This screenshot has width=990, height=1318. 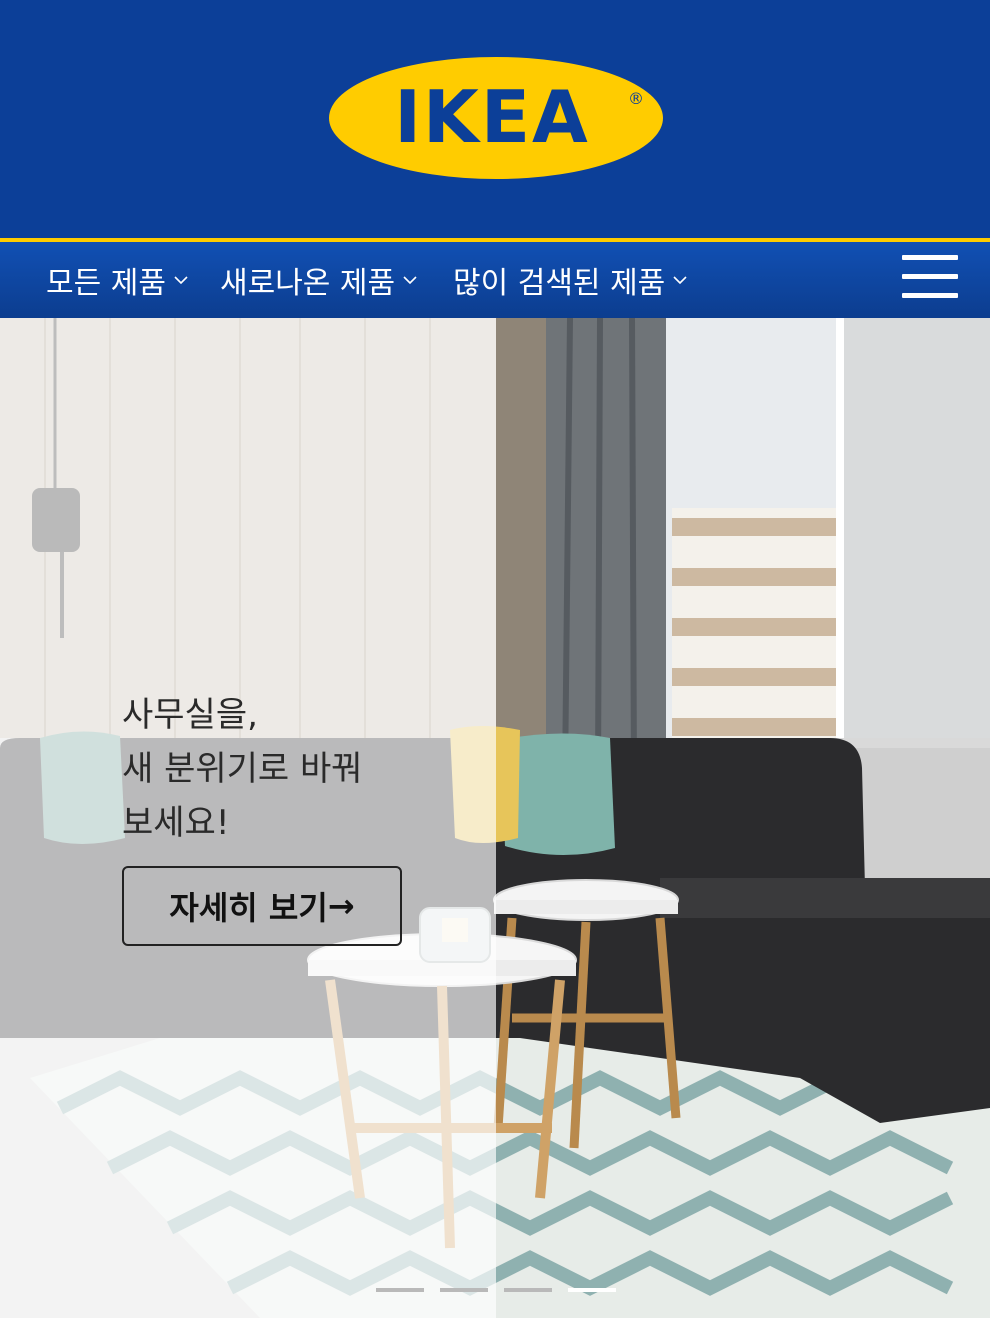 What do you see at coordinates (190, 715) in the screenshot?
I see `hero-line: 사무실을,` at bounding box center [190, 715].